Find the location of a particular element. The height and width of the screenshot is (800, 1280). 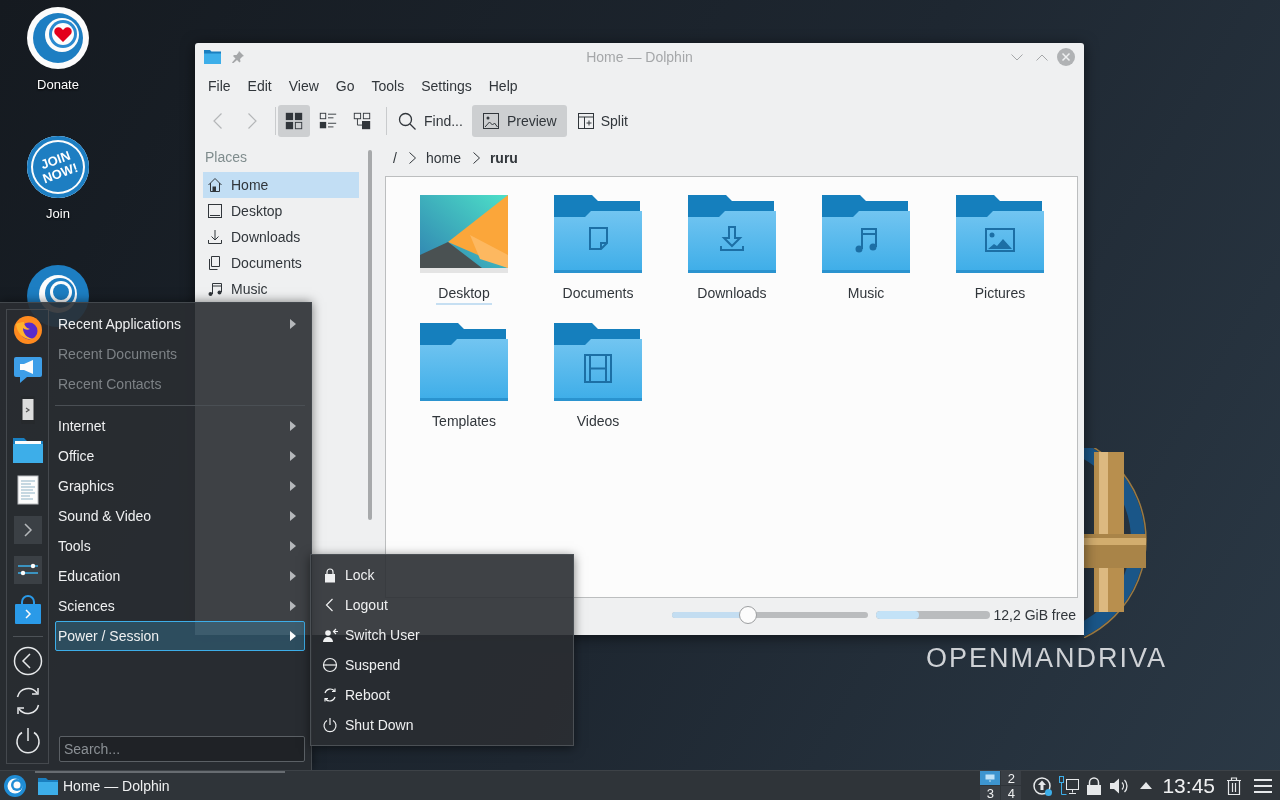

join-badge: JOIN NOW! is located at coordinates (58, 167).